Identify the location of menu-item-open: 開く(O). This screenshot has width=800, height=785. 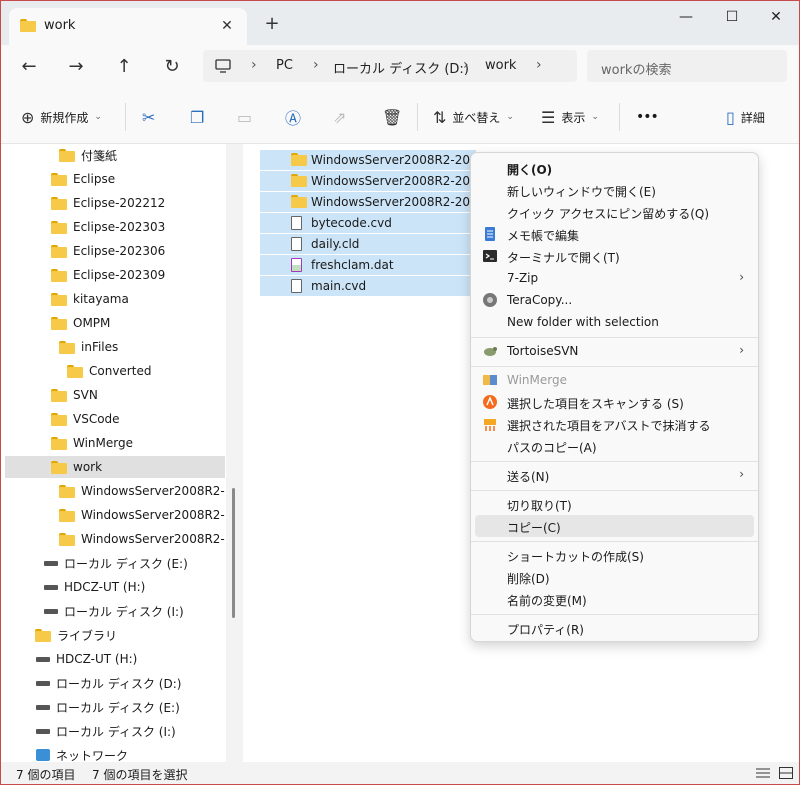
(614, 168).